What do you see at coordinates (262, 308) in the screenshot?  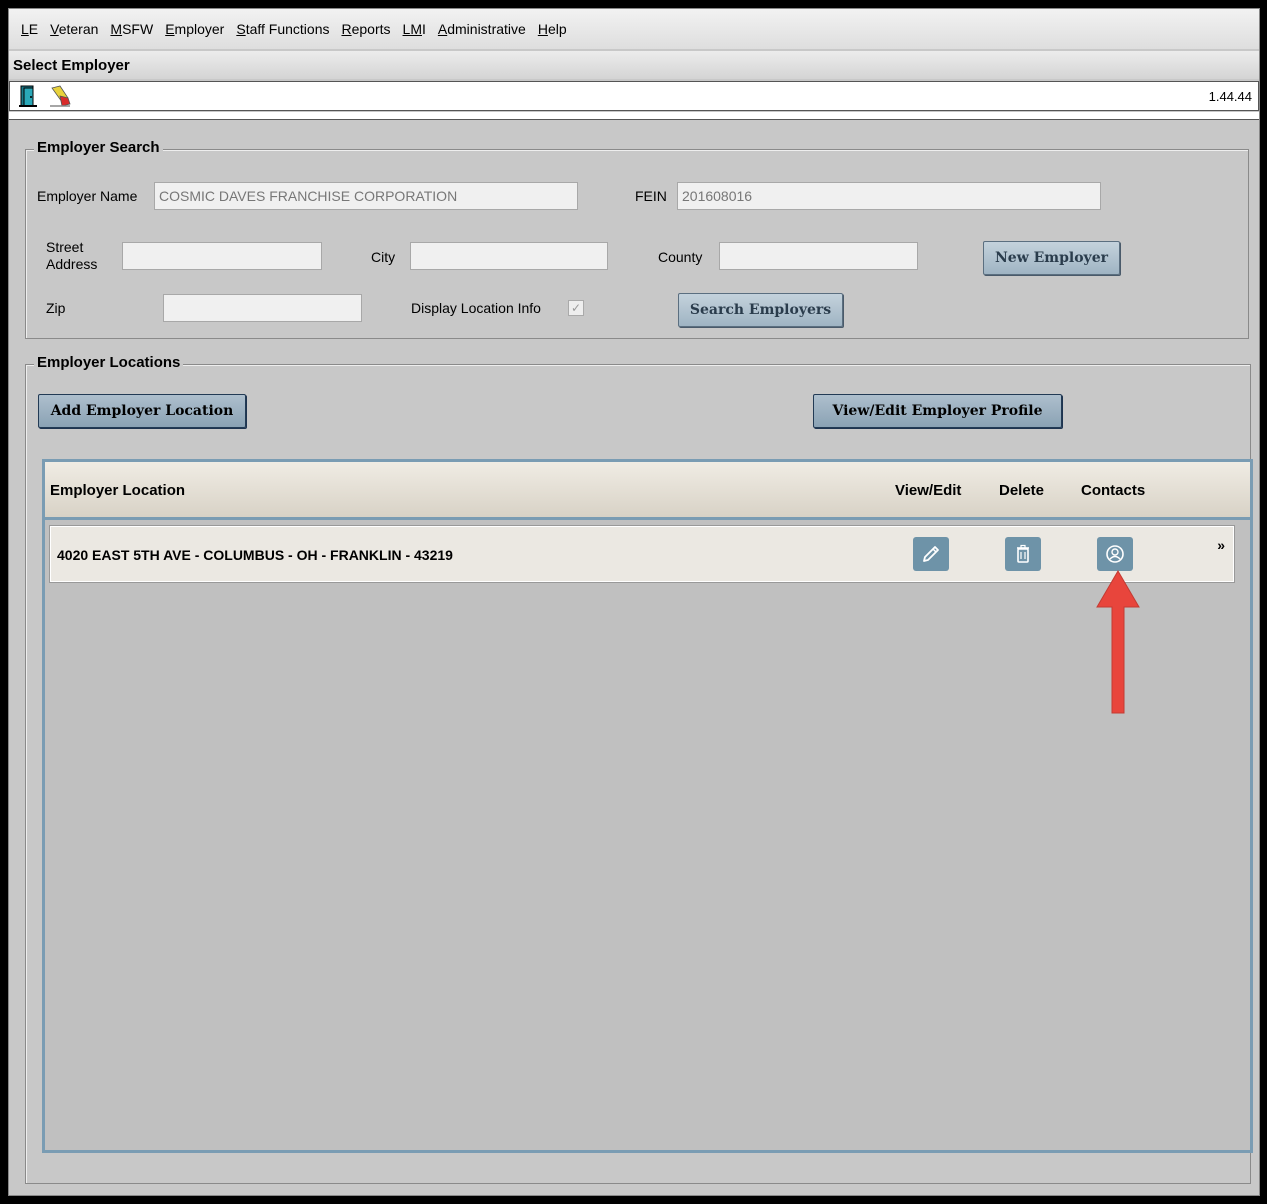 I see `zip-field` at bounding box center [262, 308].